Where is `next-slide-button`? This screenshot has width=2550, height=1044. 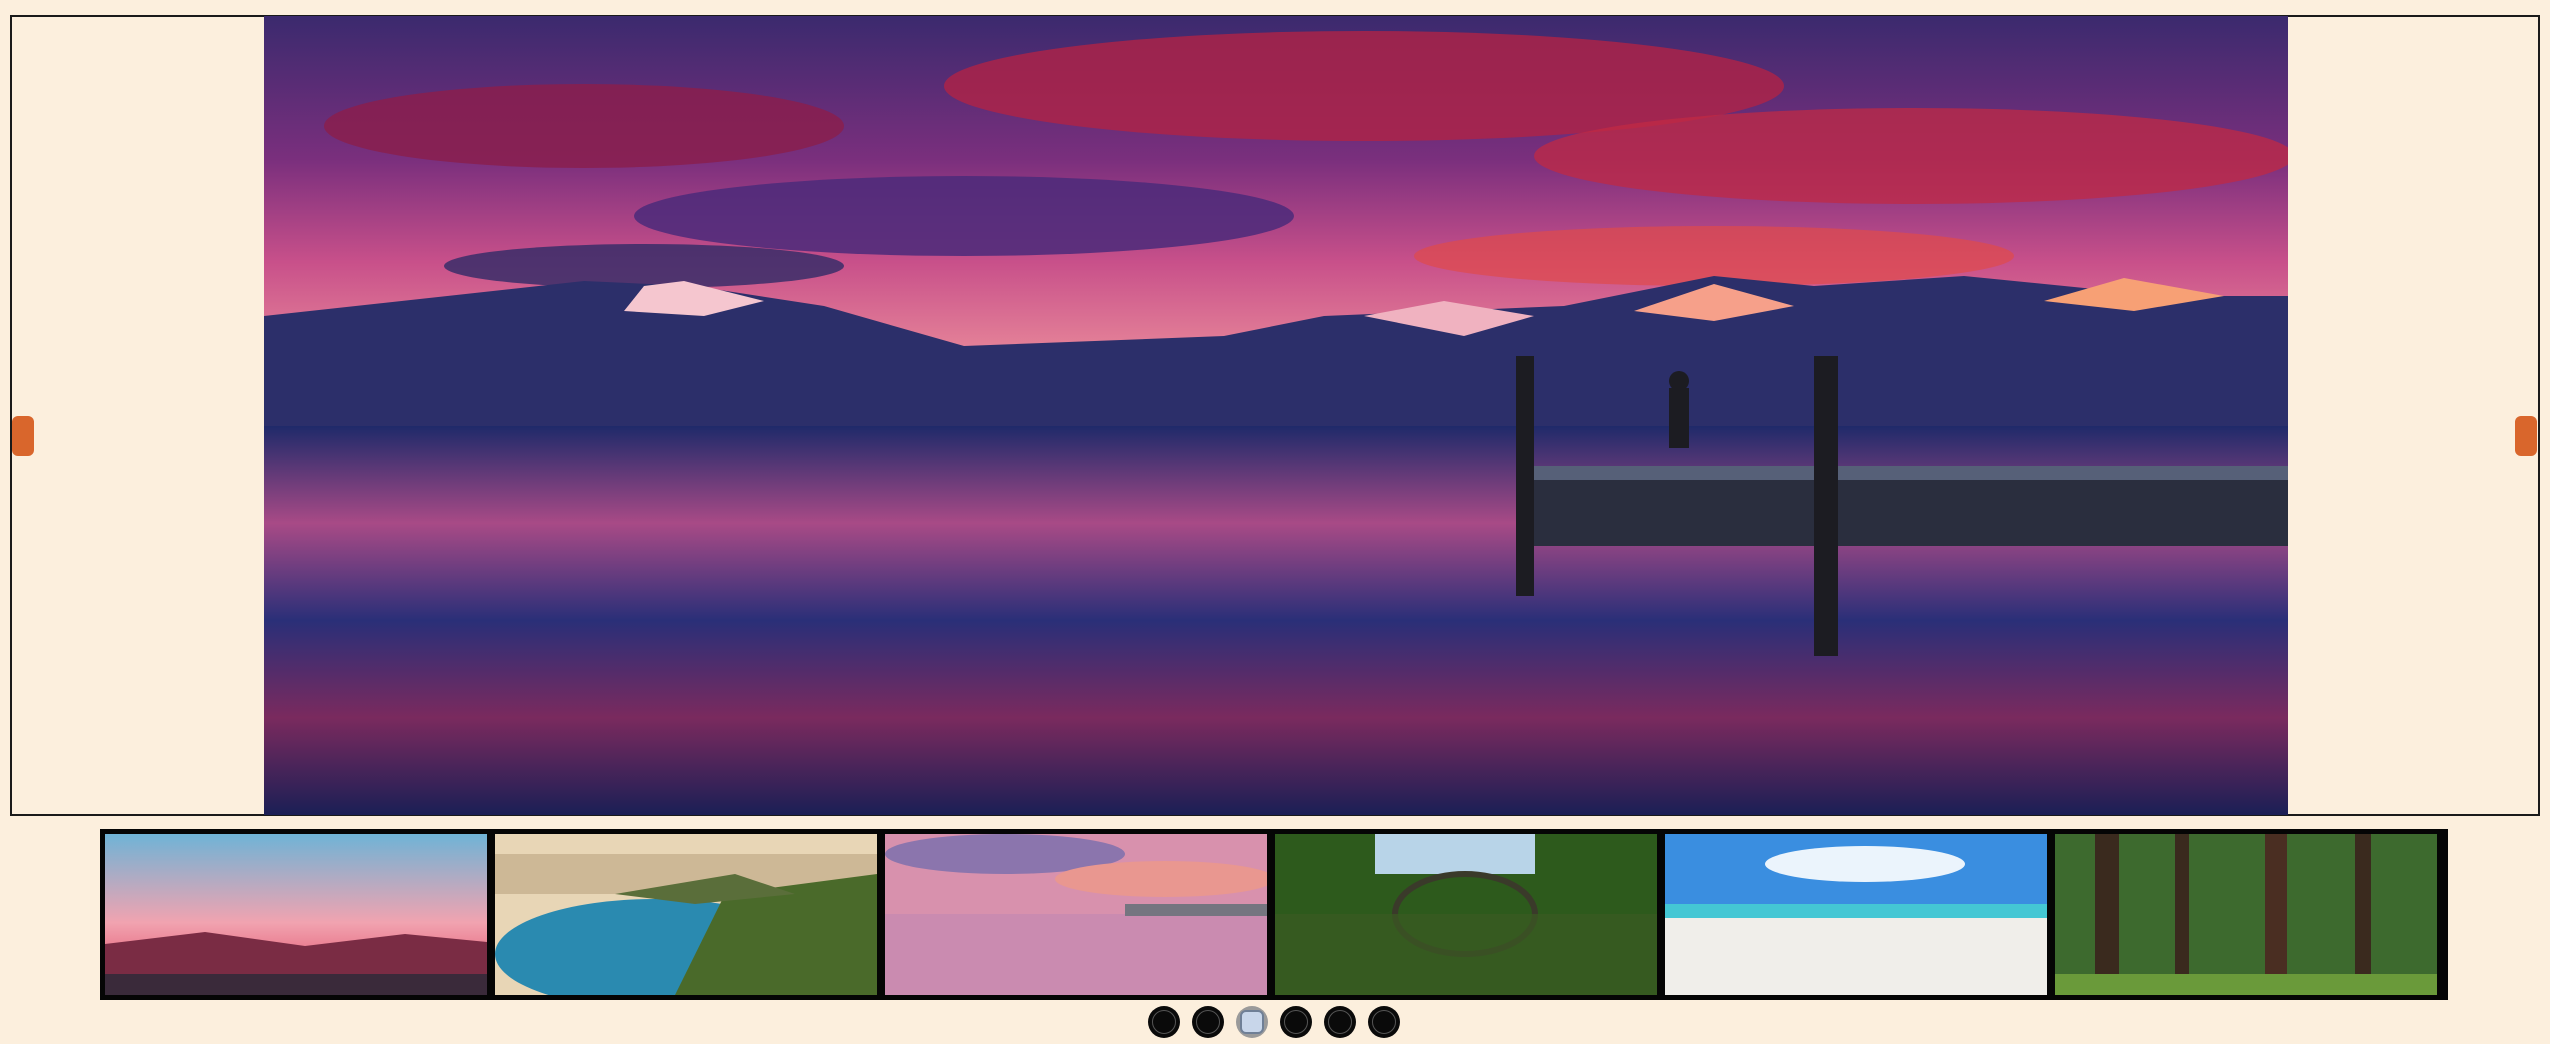
next-slide-button is located at coordinates (2526, 436).